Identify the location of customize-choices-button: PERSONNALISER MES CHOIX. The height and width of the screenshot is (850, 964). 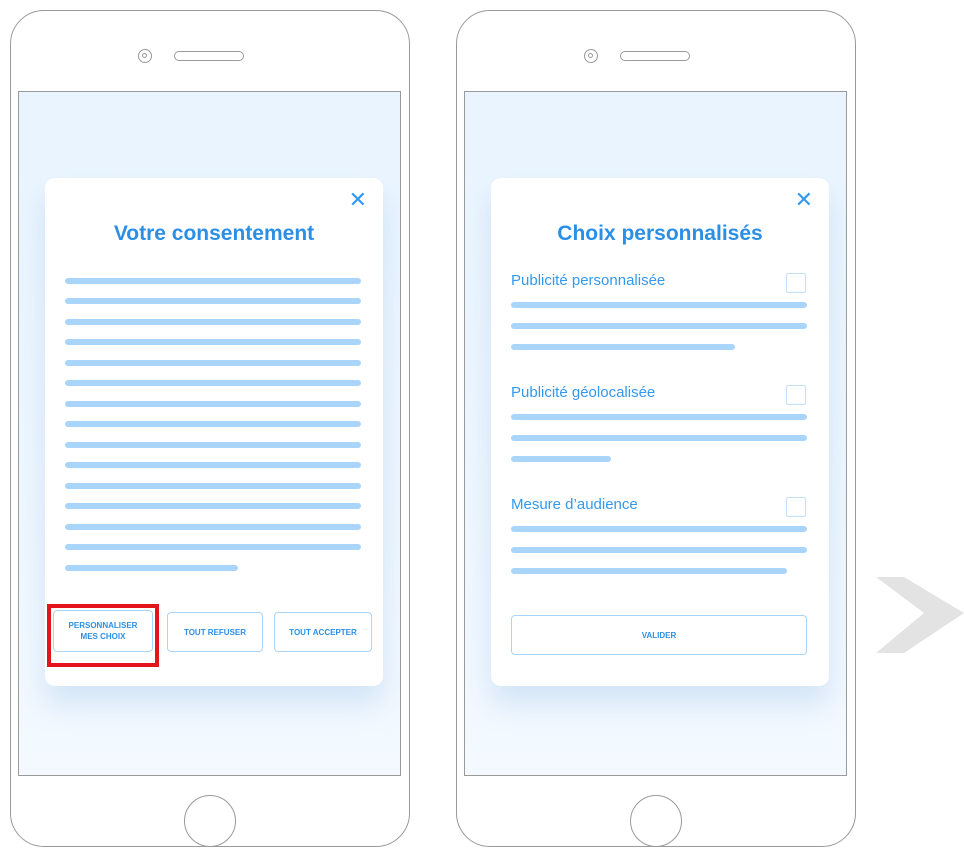
(103, 631).